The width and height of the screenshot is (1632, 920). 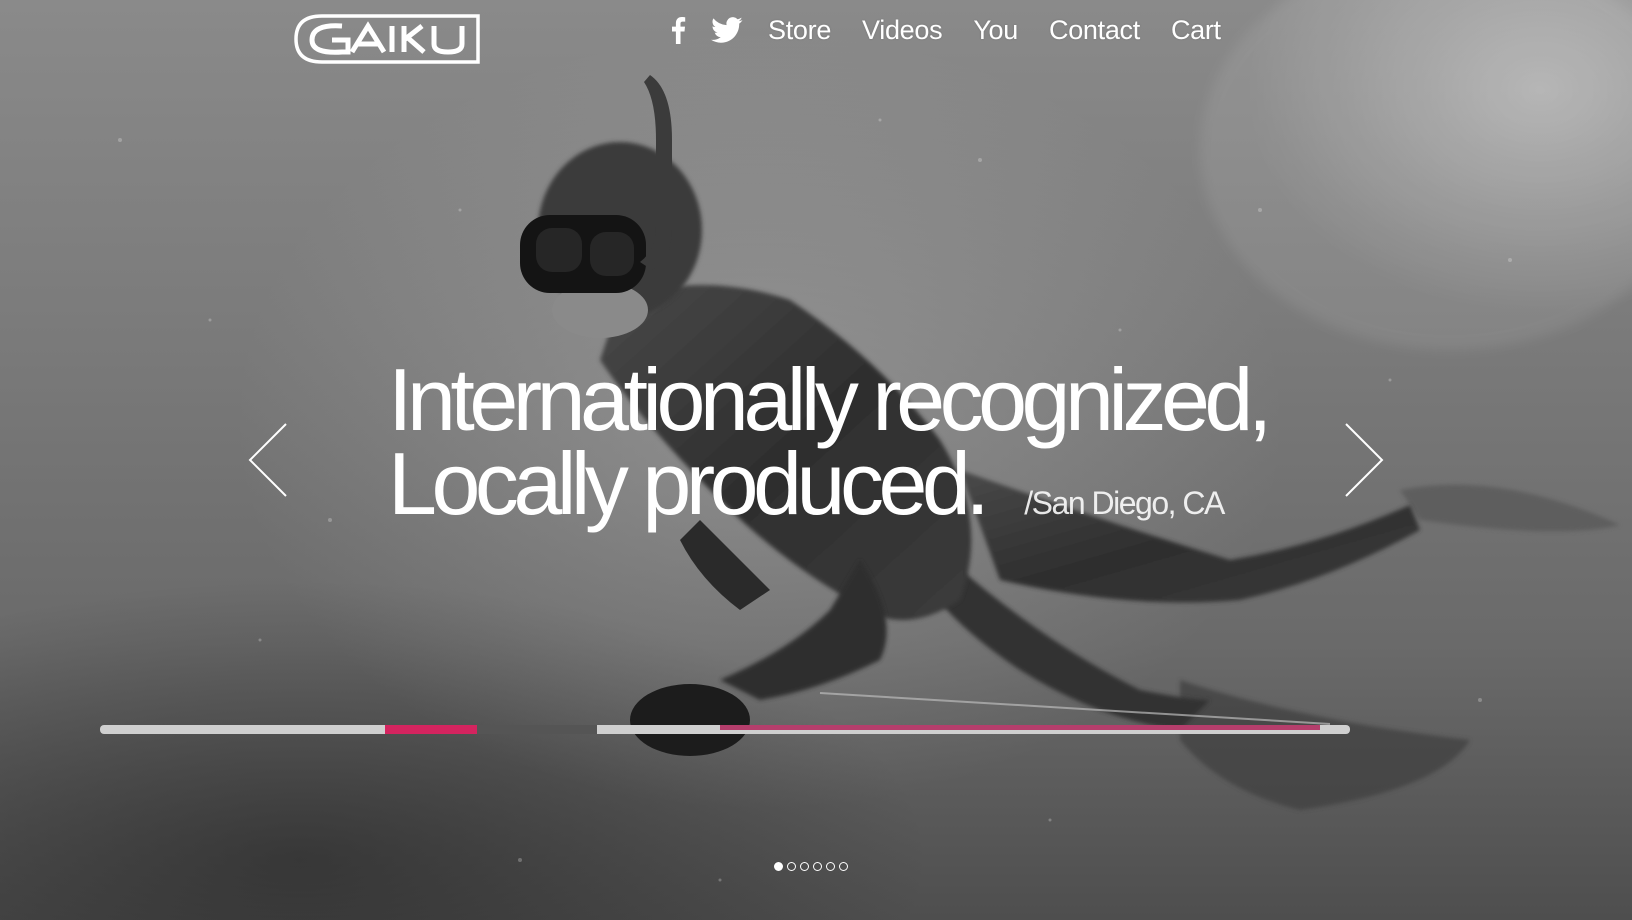 I want to click on twitter-icon, so click(x=727, y=30).